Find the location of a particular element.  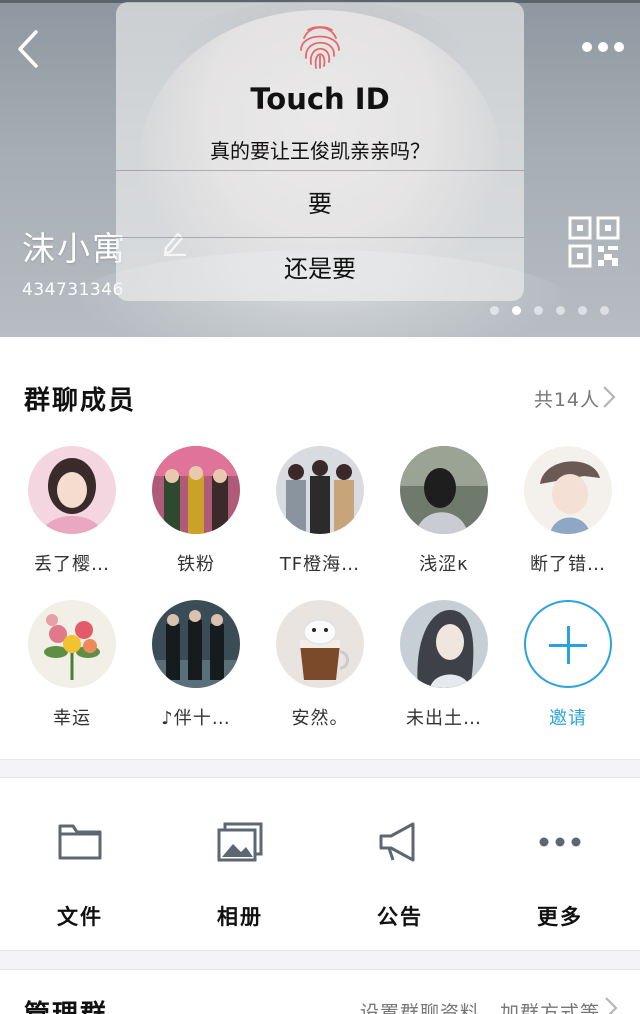

group-id: 434731346 is located at coordinates (73, 290).